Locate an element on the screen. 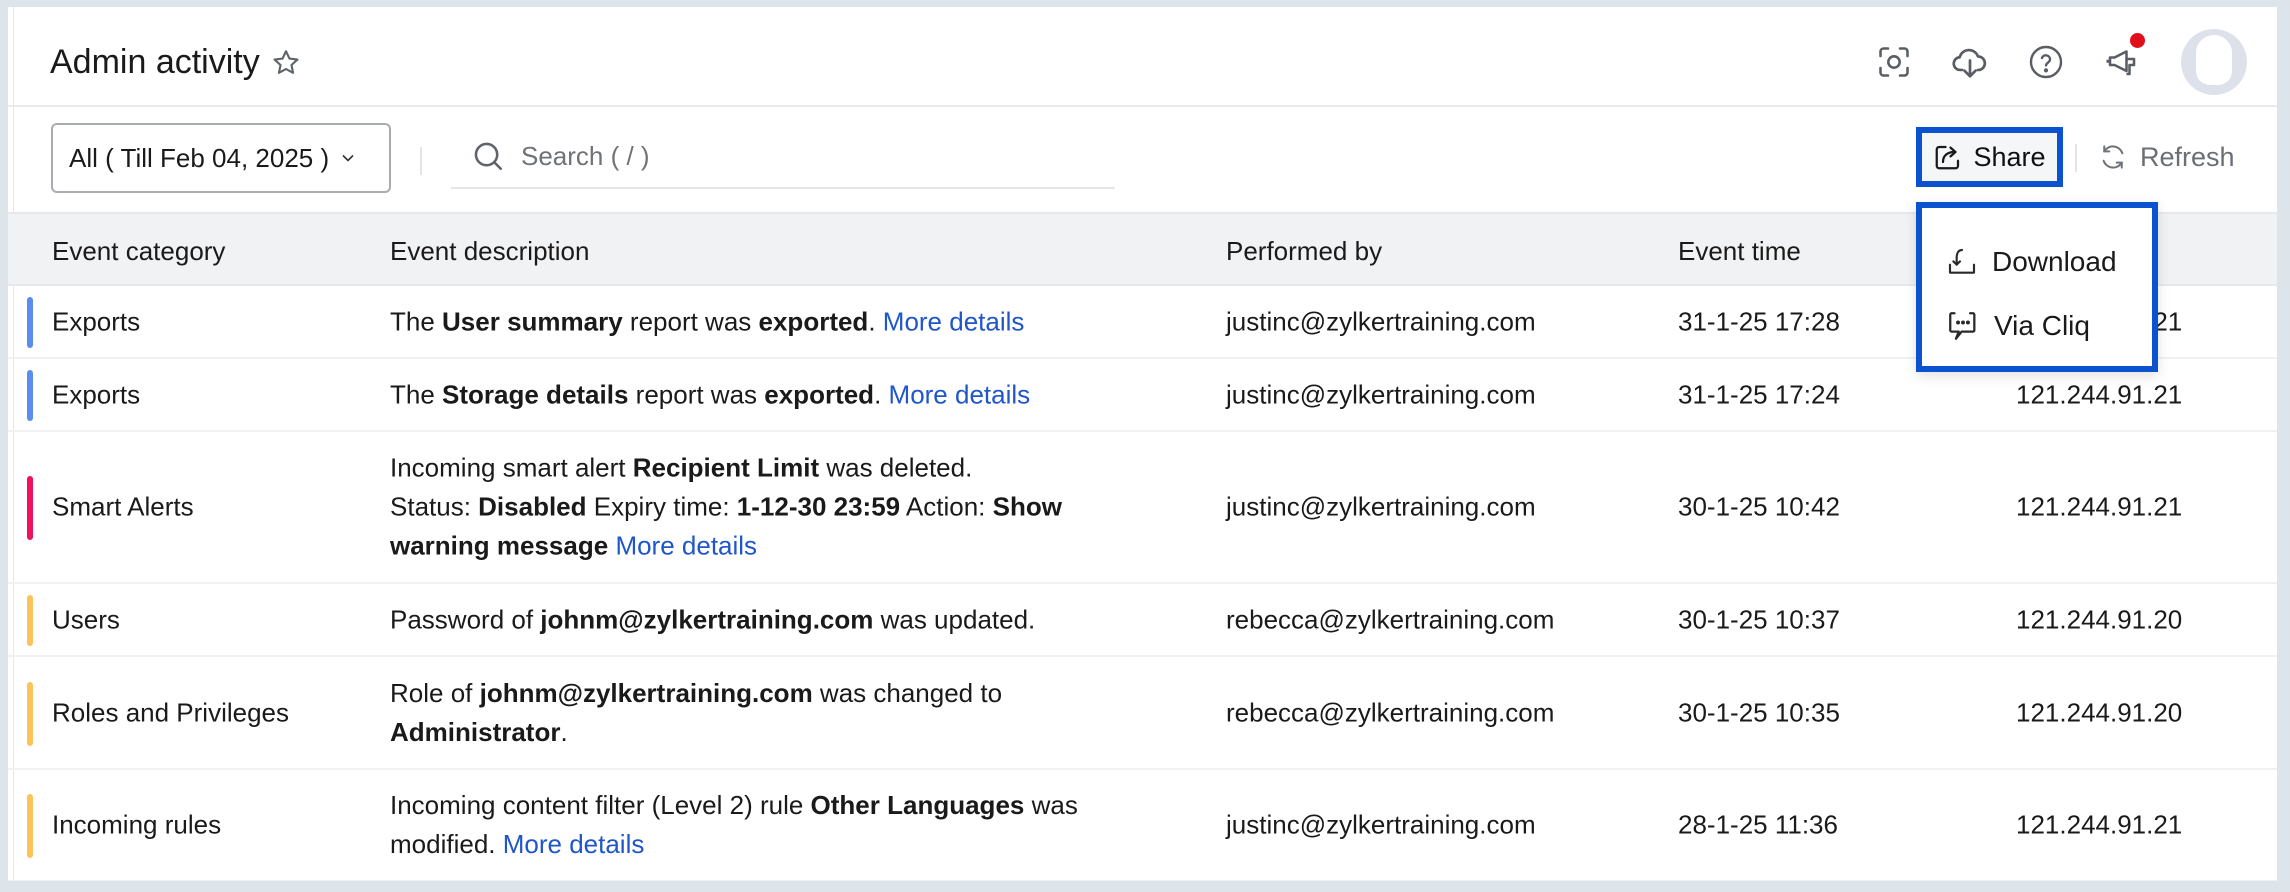 This screenshot has height=892, width=2290. favorite-star-icon is located at coordinates (286, 63).